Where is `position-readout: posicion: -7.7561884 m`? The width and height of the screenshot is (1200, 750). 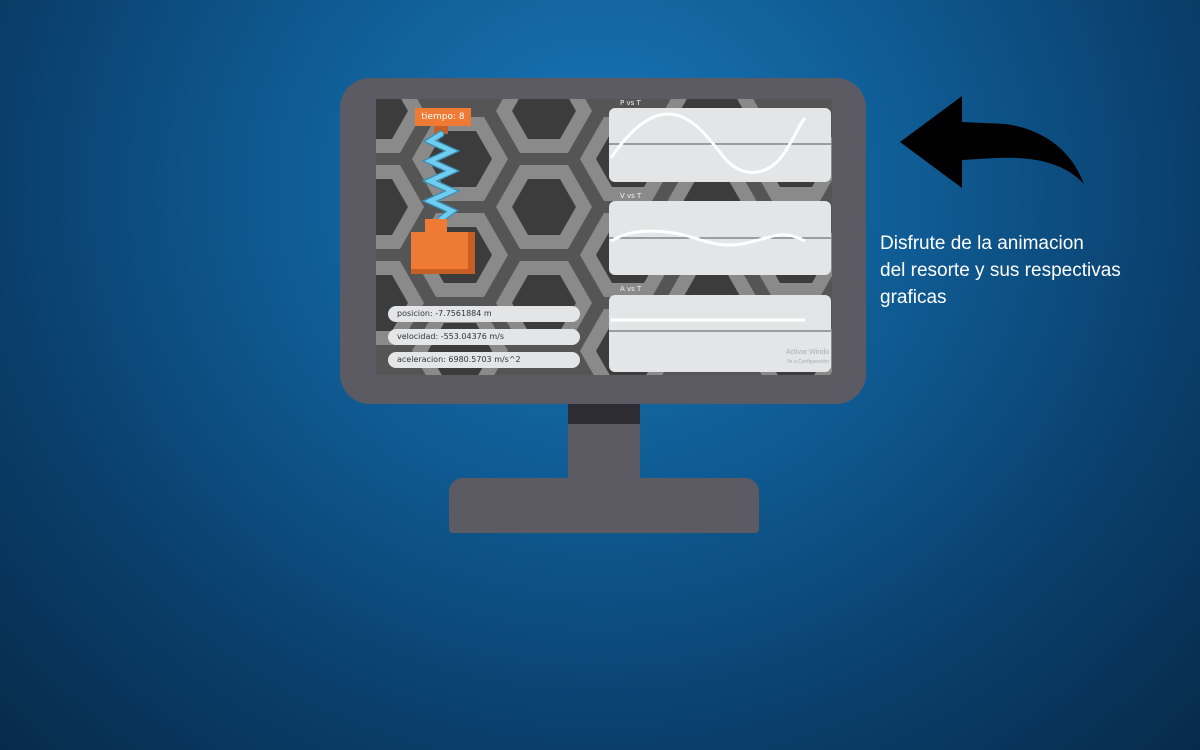 position-readout: posicion: -7.7561884 m is located at coordinates (484, 314).